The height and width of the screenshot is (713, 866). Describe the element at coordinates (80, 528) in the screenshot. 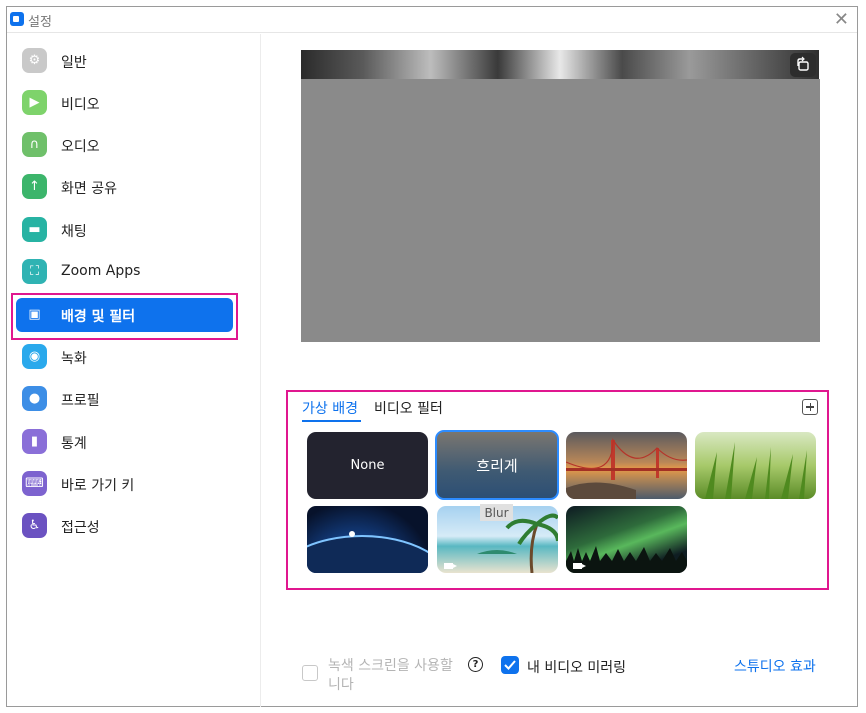

I see `sidebar-item-label: 접근성` at that location.